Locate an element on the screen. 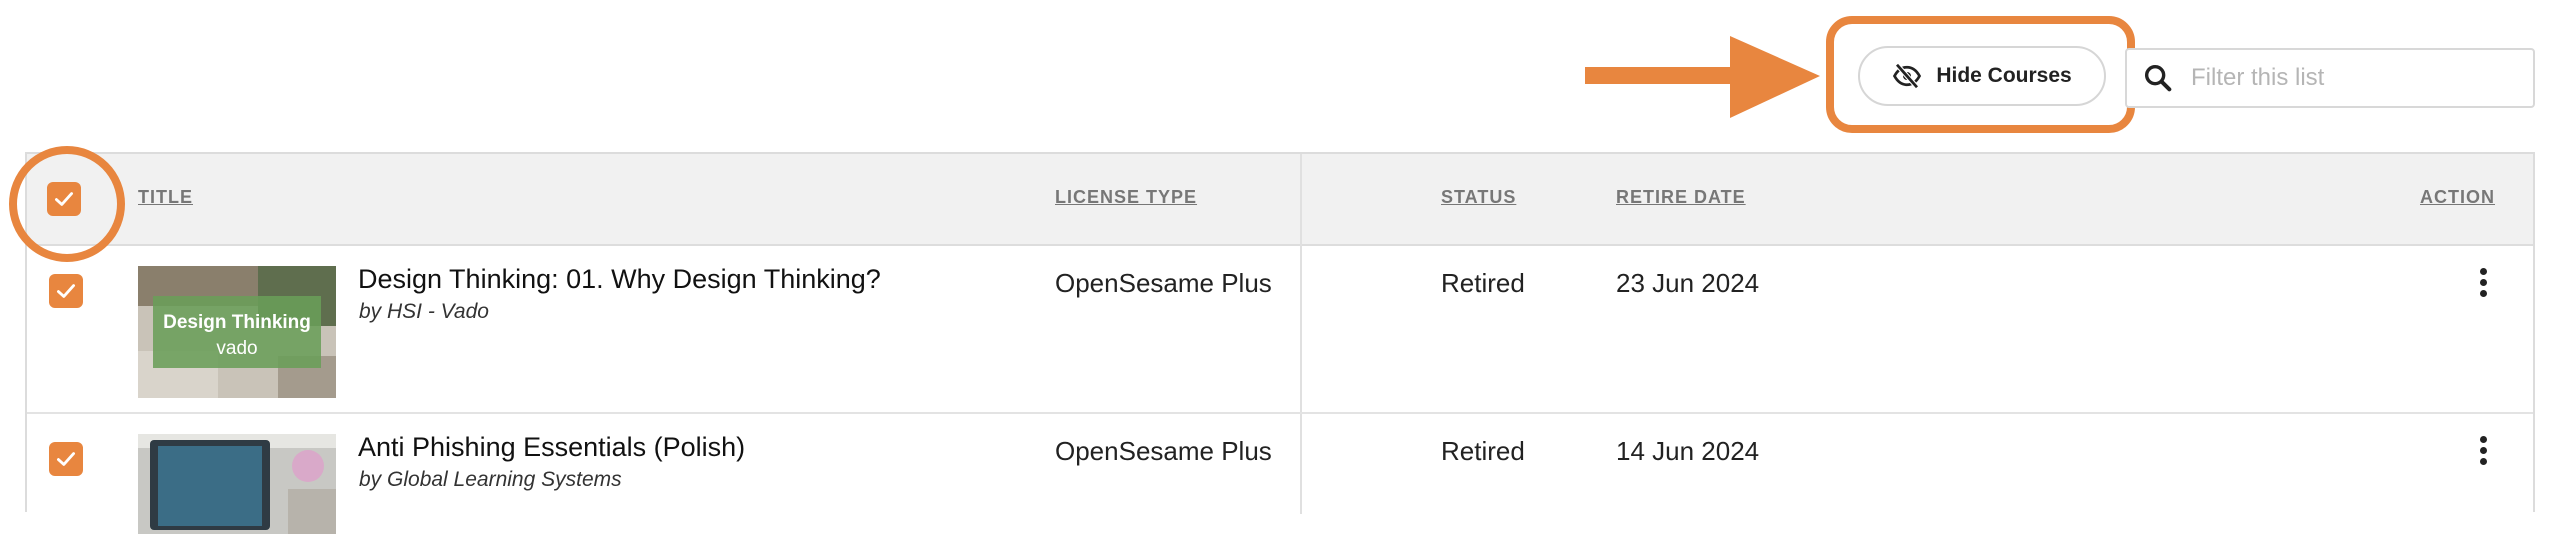  column-header-status: STATUS is located at coordinates (1478, 197).